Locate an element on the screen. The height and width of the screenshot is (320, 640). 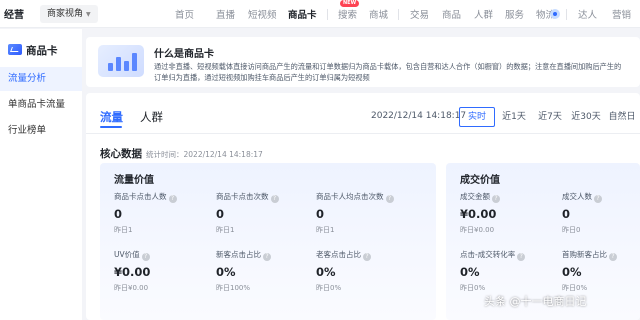
stat-time: 统计时间：2022/12/14 14:18:17 is located at coordinates (204, 154).